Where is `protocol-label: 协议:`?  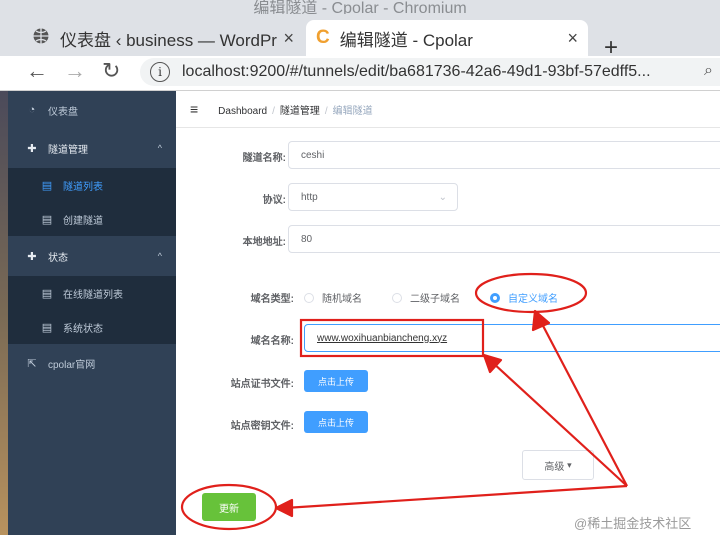
protocol-label: 协议: is located at coordinates (274, 200).